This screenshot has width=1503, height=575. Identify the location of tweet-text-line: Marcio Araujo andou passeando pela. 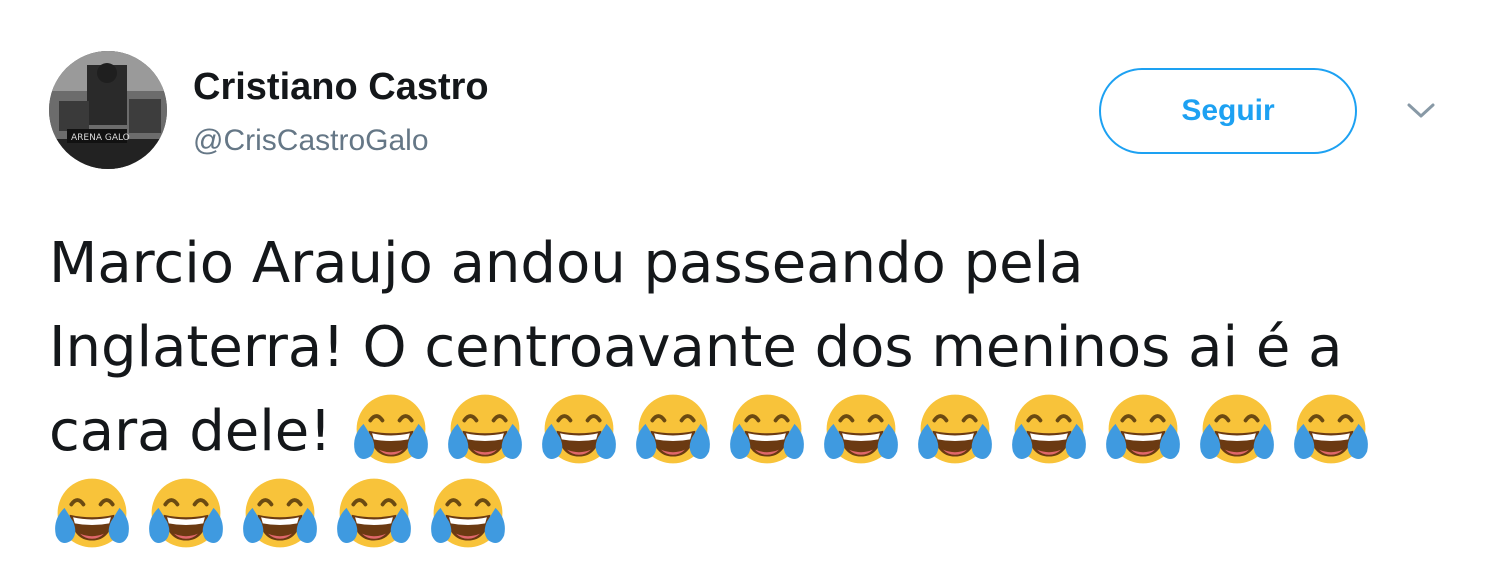
(566, 263).